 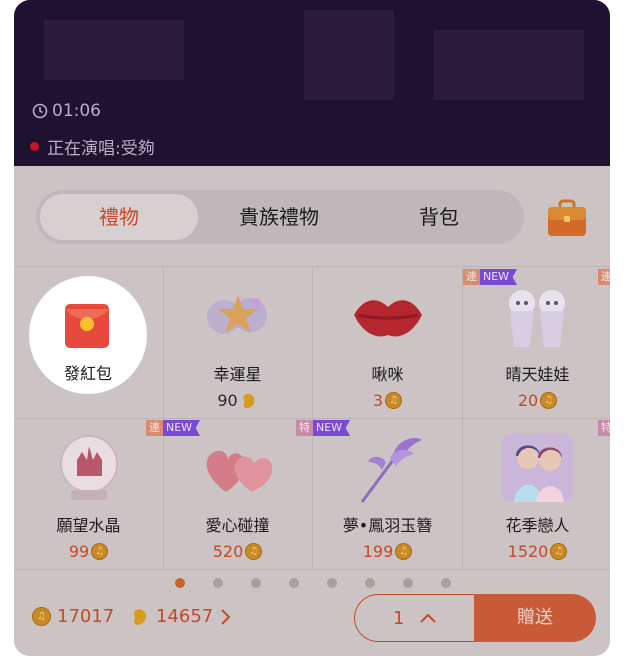 I want to click on gift-item: 願望水晶 99 ♫, so click(x=89, y=494).